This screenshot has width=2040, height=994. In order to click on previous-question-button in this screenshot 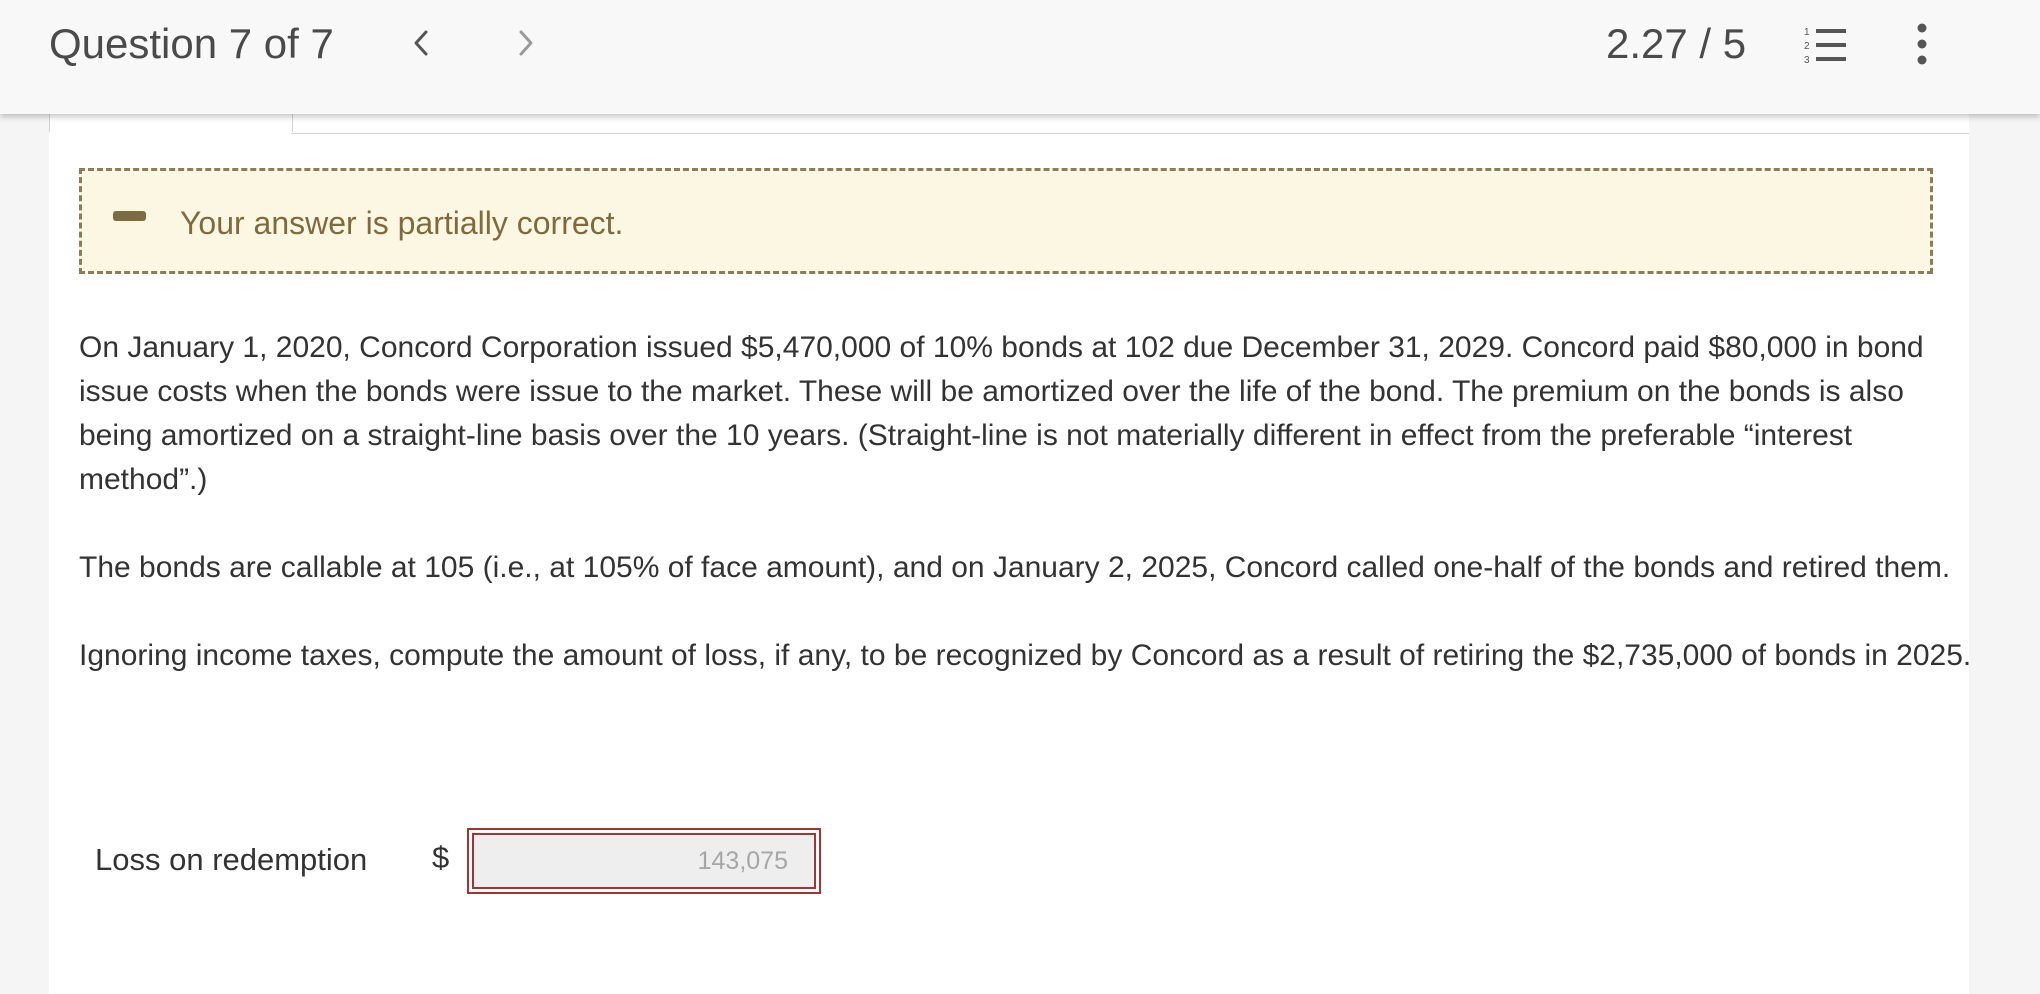, I will do `click(421, 43)`.